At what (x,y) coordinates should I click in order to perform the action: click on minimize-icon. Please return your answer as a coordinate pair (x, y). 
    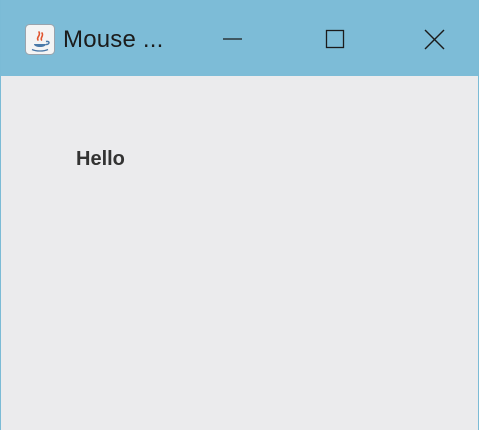
    Looking at the image, I should click on (232, 39).